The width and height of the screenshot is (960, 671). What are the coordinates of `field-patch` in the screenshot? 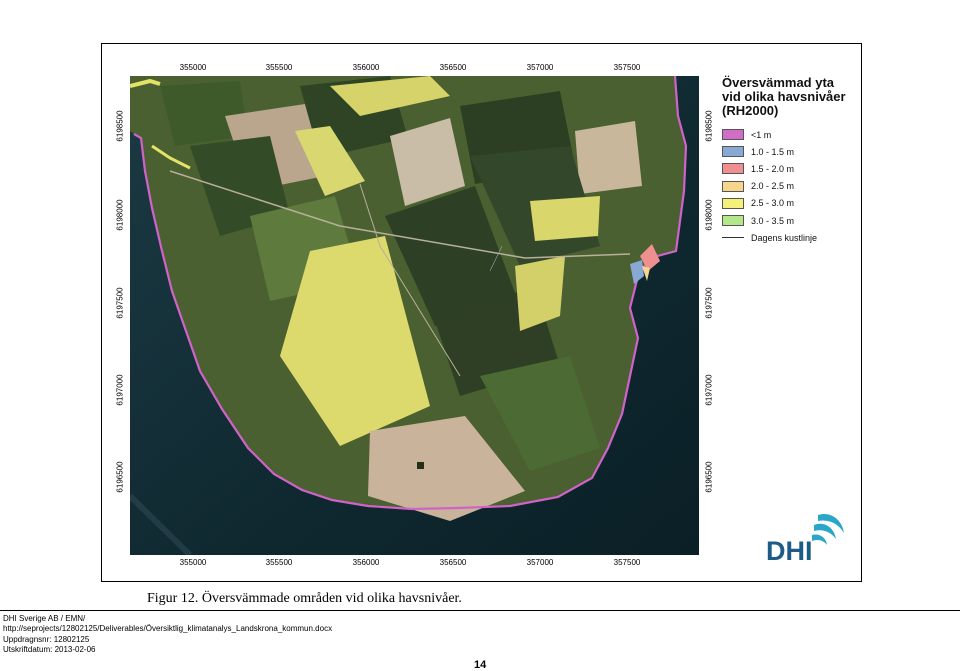 It's located at (420, 465).